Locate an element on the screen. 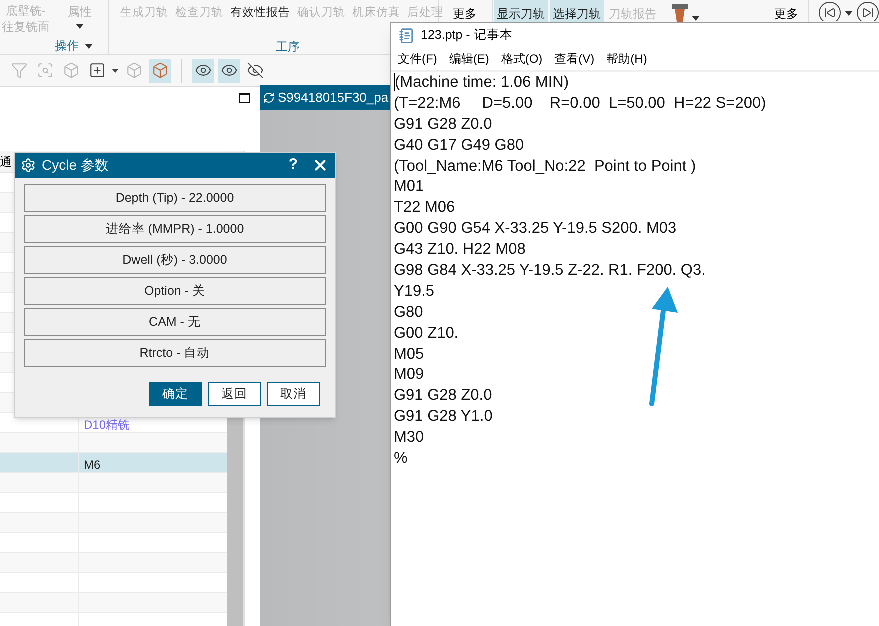  text-line: % is located at coordinates (401, 459).